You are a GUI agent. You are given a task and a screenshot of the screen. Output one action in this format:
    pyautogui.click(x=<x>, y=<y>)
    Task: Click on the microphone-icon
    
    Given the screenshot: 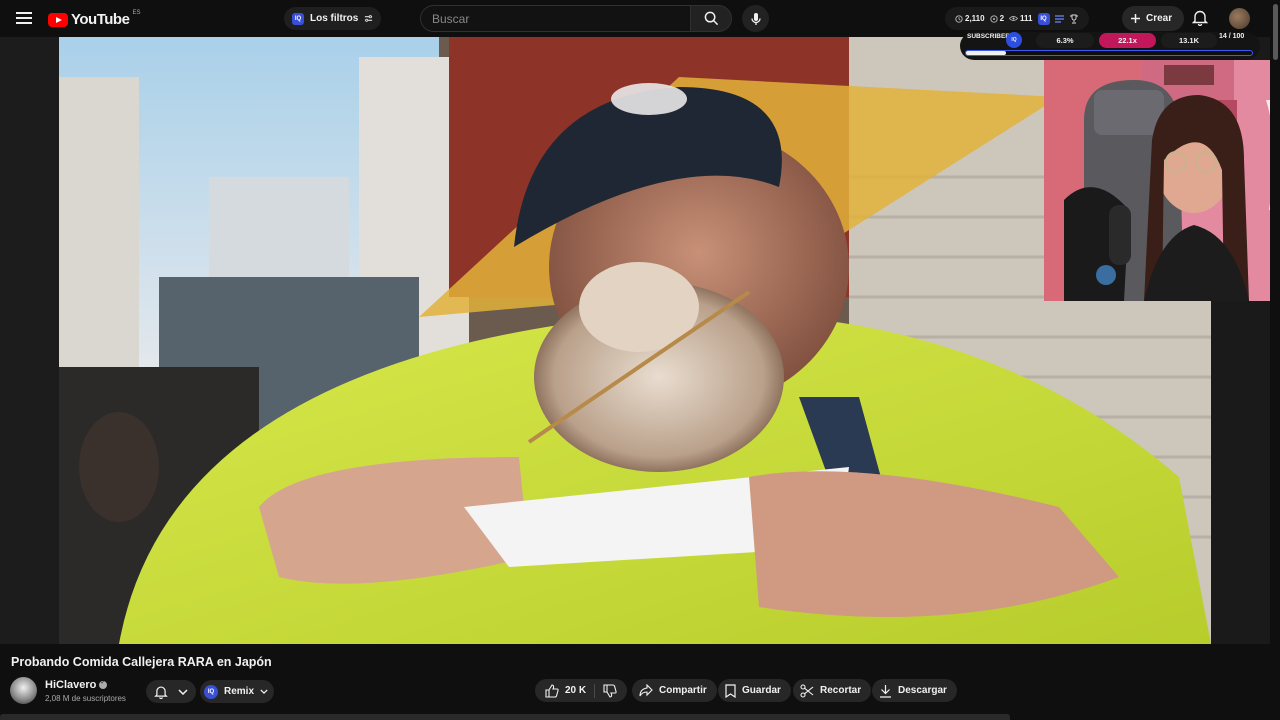 What is the action you would take?
    pyautogui.click(x=755, y=18)
    